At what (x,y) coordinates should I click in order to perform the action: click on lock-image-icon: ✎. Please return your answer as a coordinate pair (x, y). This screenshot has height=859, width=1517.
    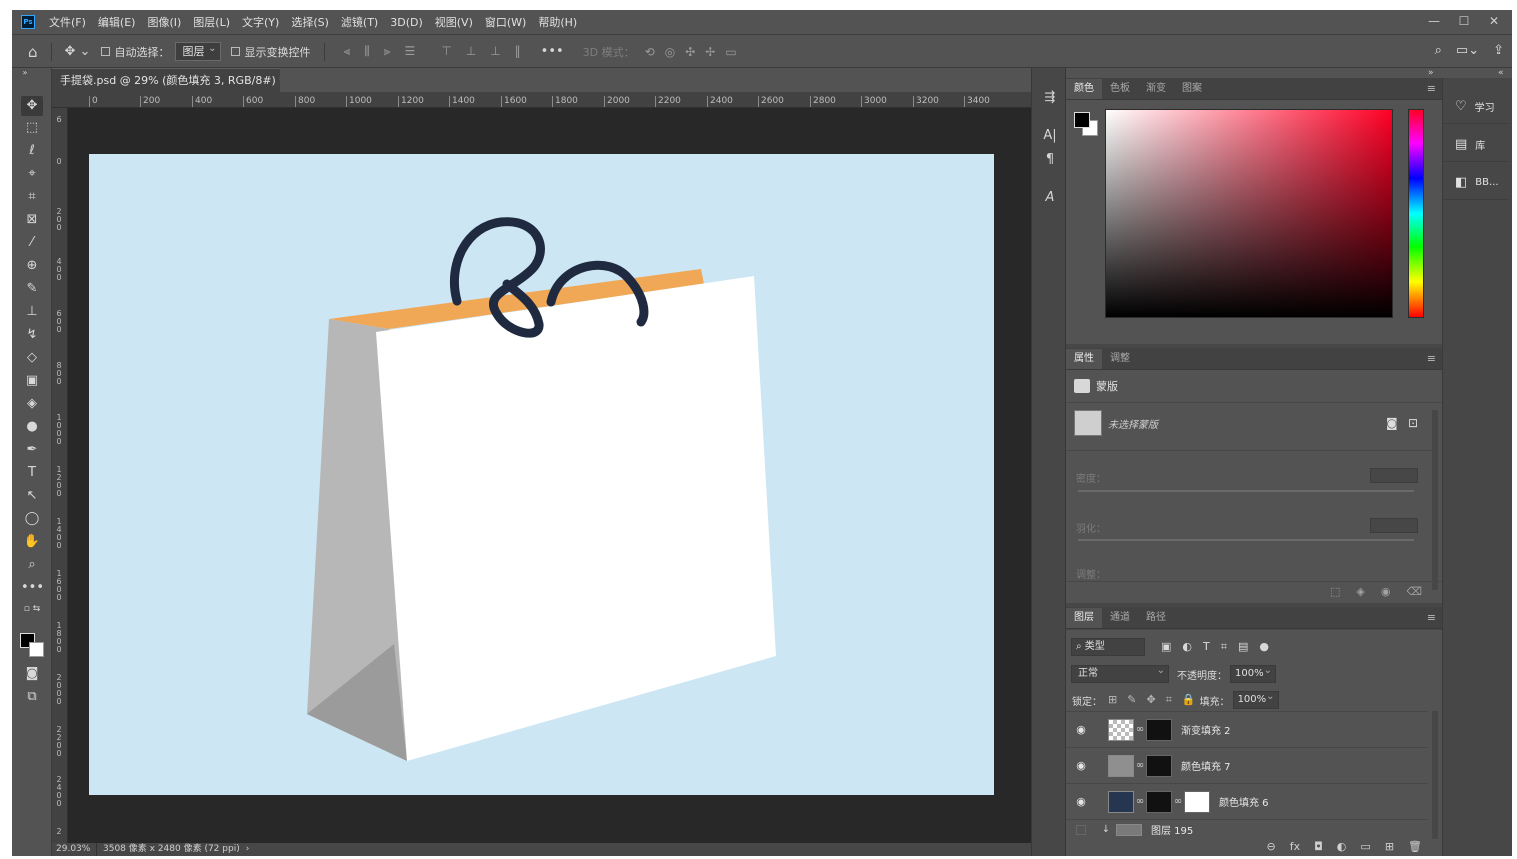
    Looking at the image, I should click on (1131, 700).